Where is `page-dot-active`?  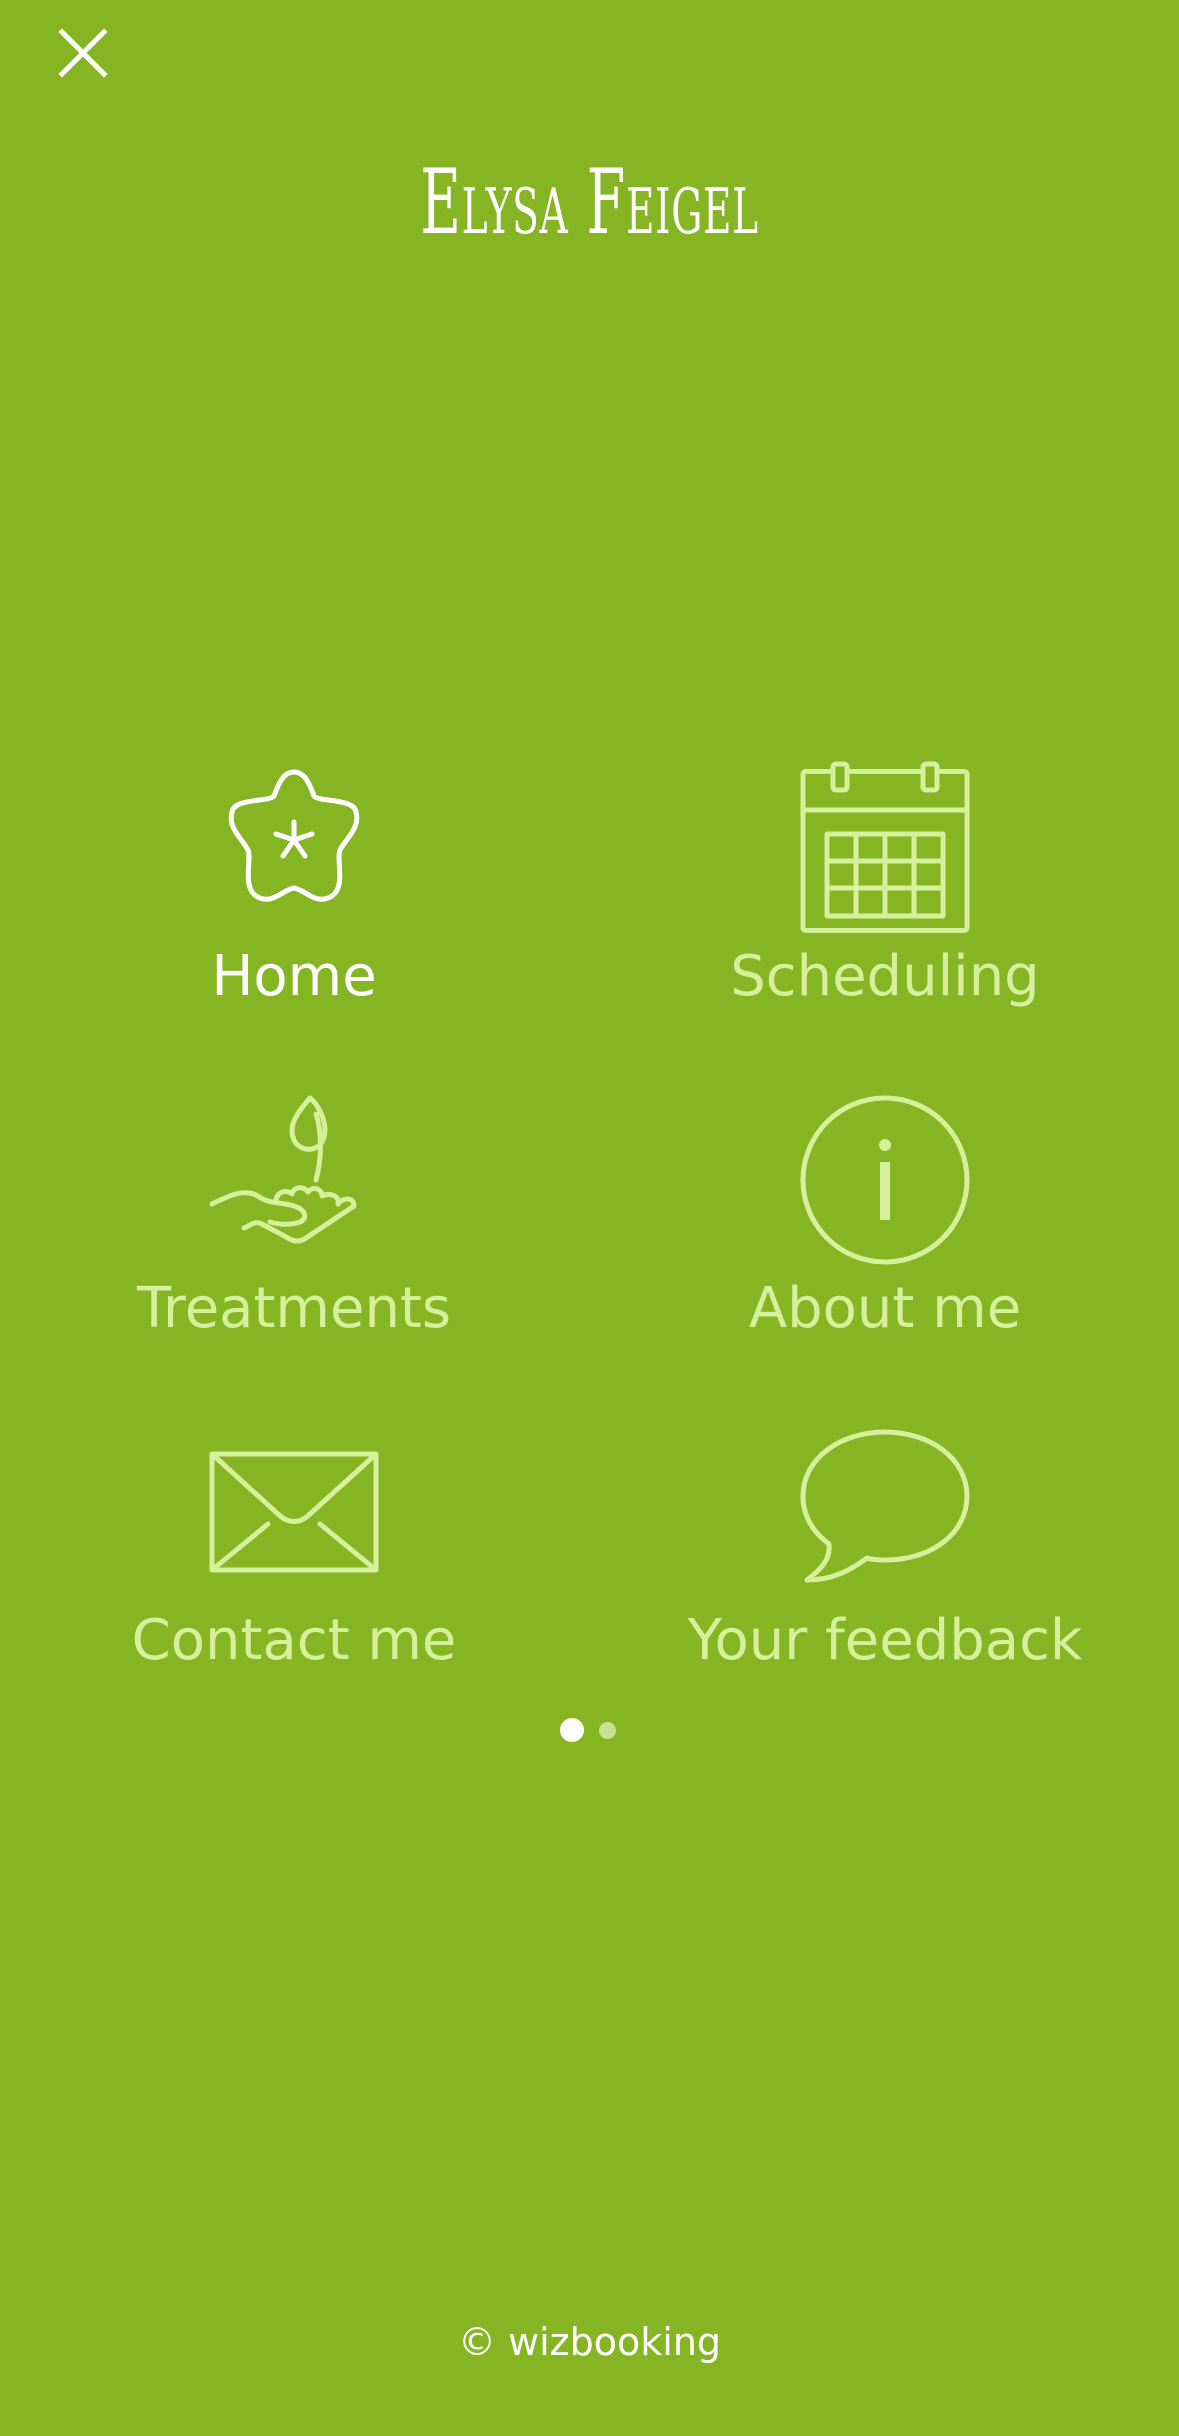
page-dot-active is located at coordinates (572, 1730).